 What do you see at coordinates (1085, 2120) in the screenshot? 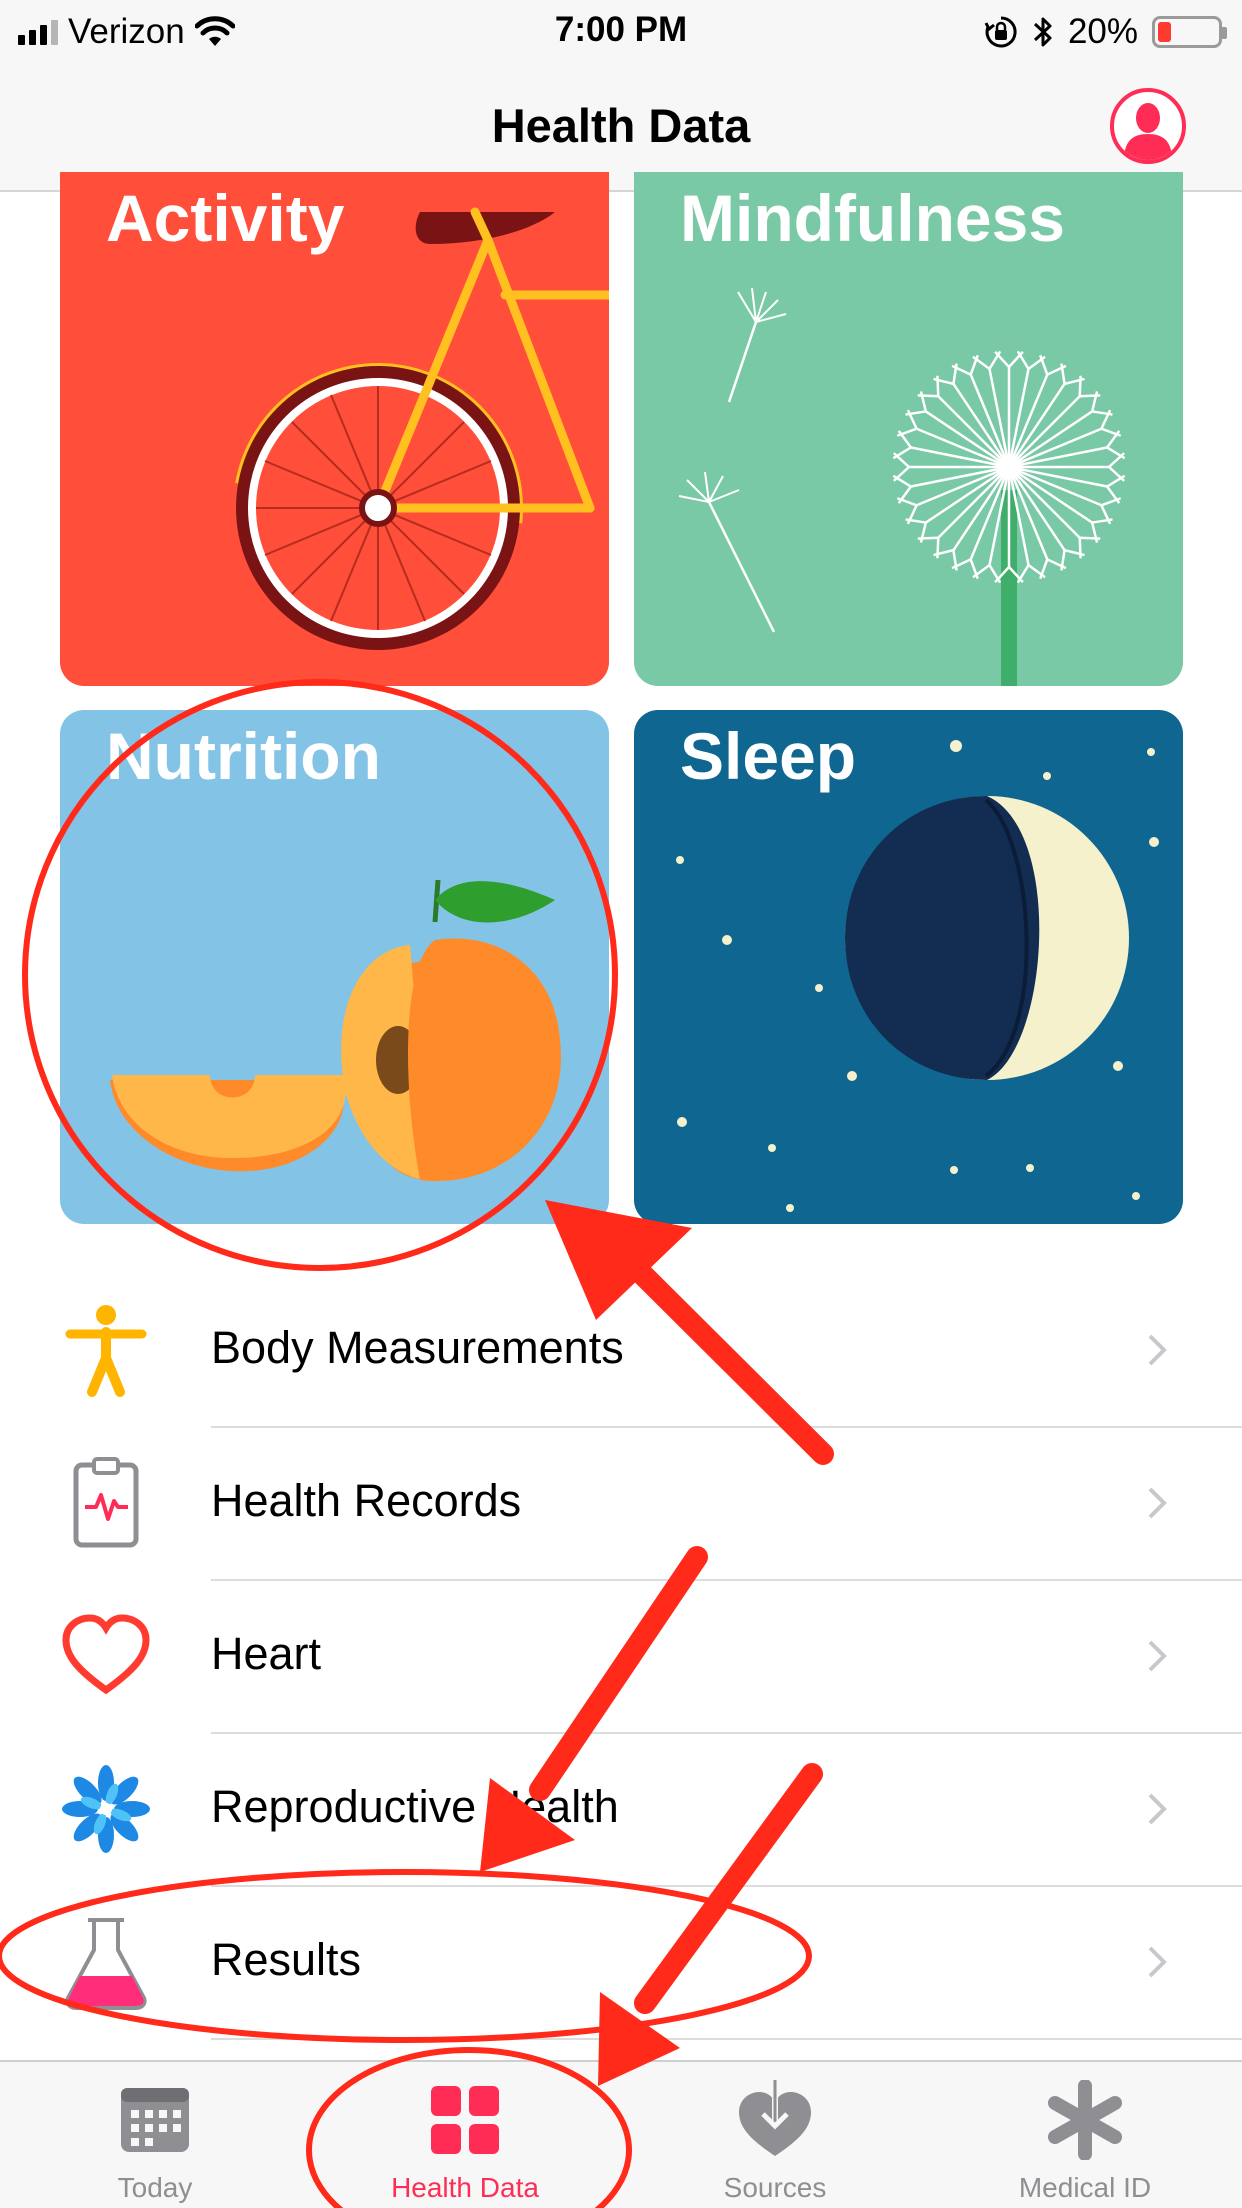
I see `asterisk-icon` at bounding box center [1085, 2120].